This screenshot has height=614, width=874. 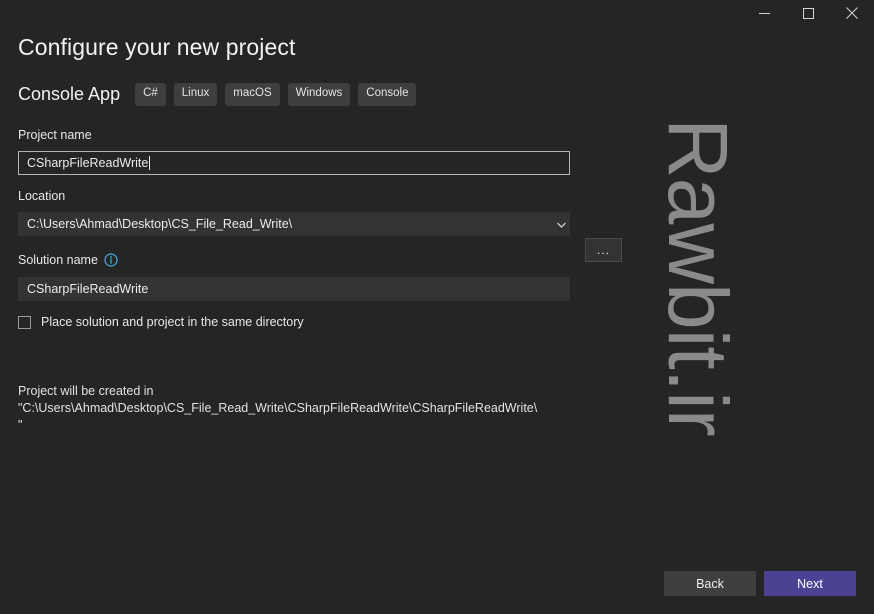 What do you see at coordinates (149, 163) in the screenshot?
I see `text-caret` at bounding box center [149, 163].